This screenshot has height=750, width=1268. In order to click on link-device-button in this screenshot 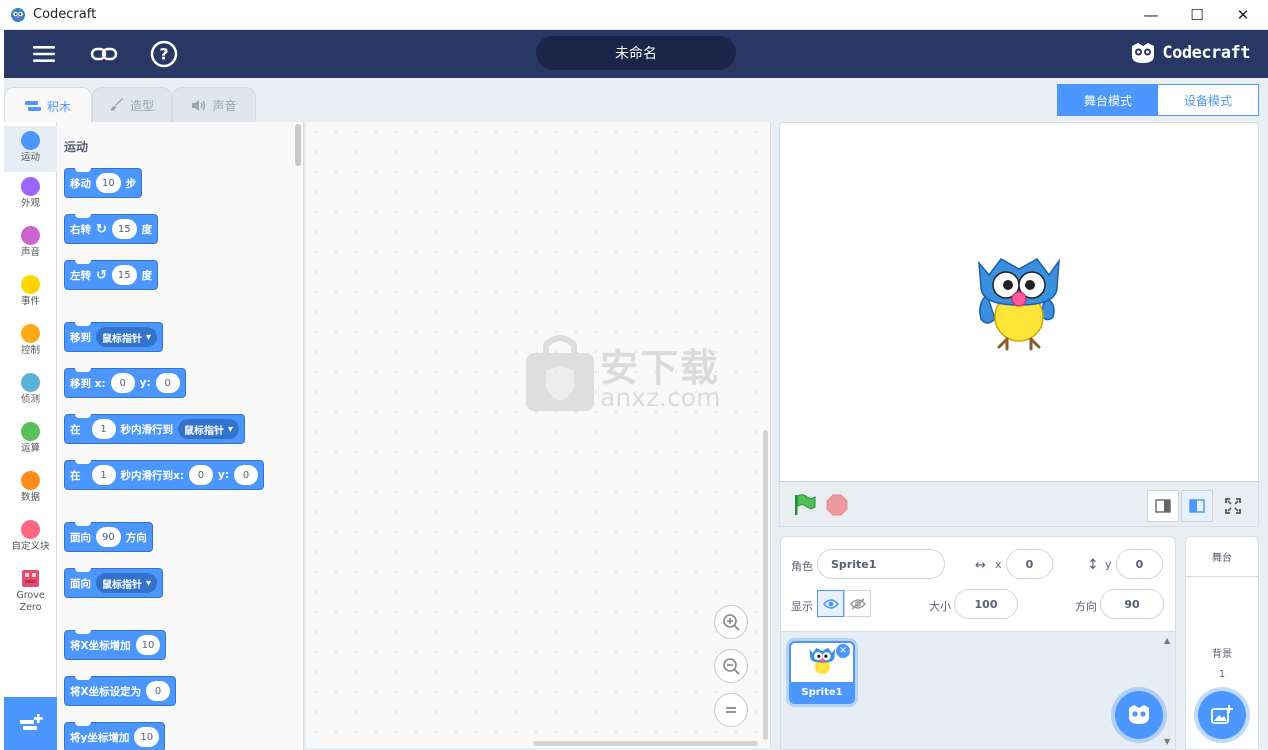, I will do `click(104, 54)`.